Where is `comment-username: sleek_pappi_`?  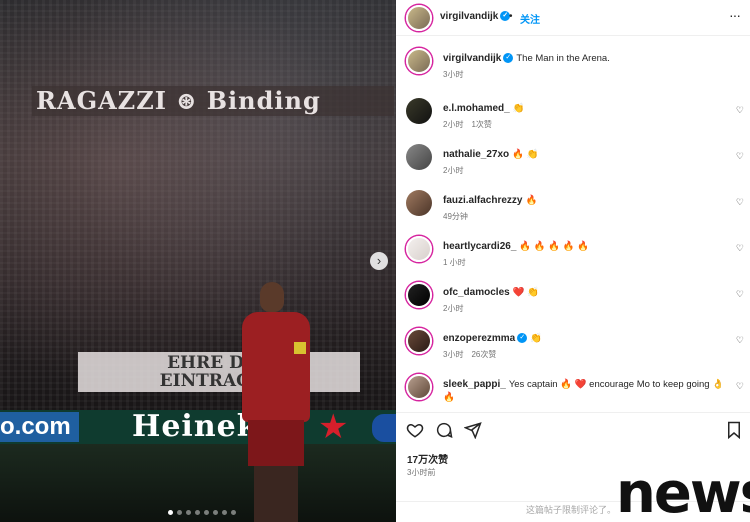 comment-username: sleek_pappi_ is located at coordinates (474, 384).